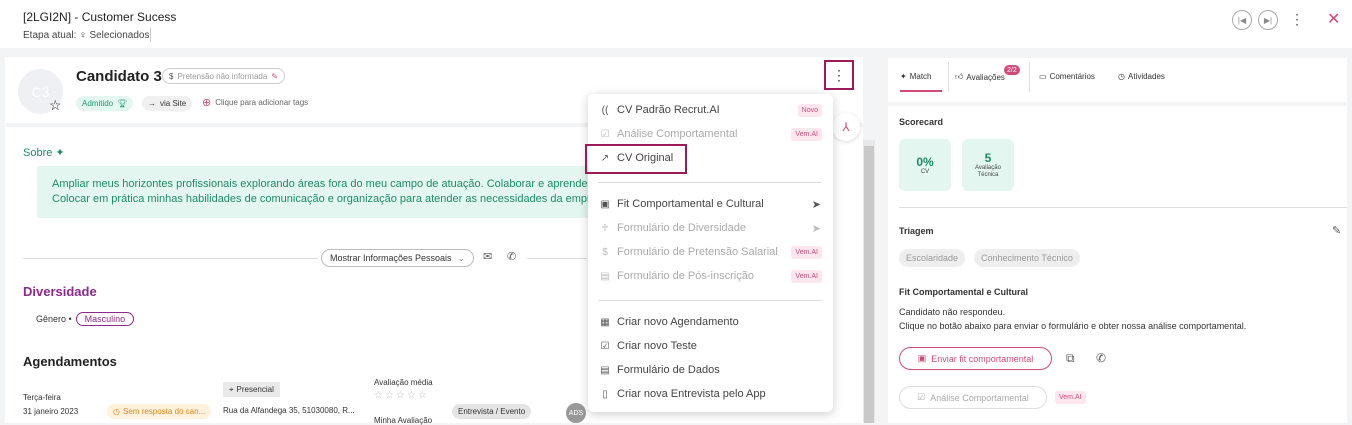 This screenshot has height=425, width=1352. I want to click on average-rating-label: Avaliação média, so click(403, 382).